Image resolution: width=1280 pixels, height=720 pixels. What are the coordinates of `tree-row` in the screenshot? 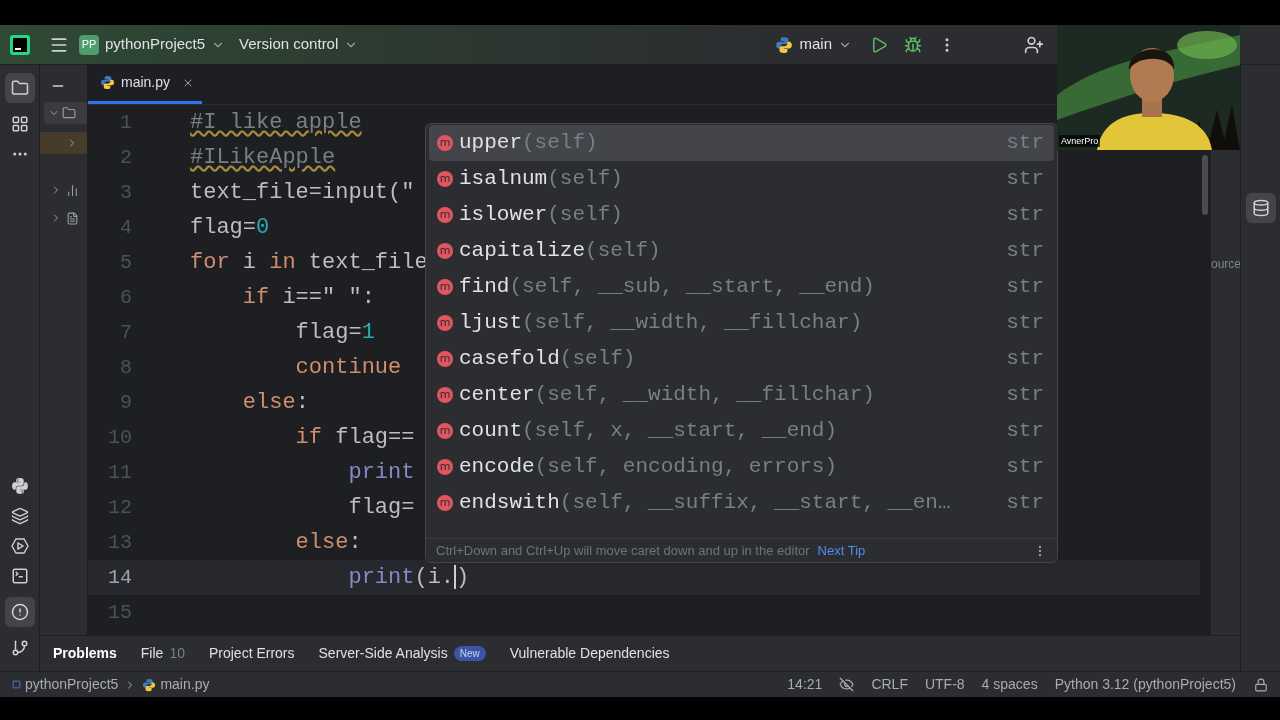 It's located at (65, 113).